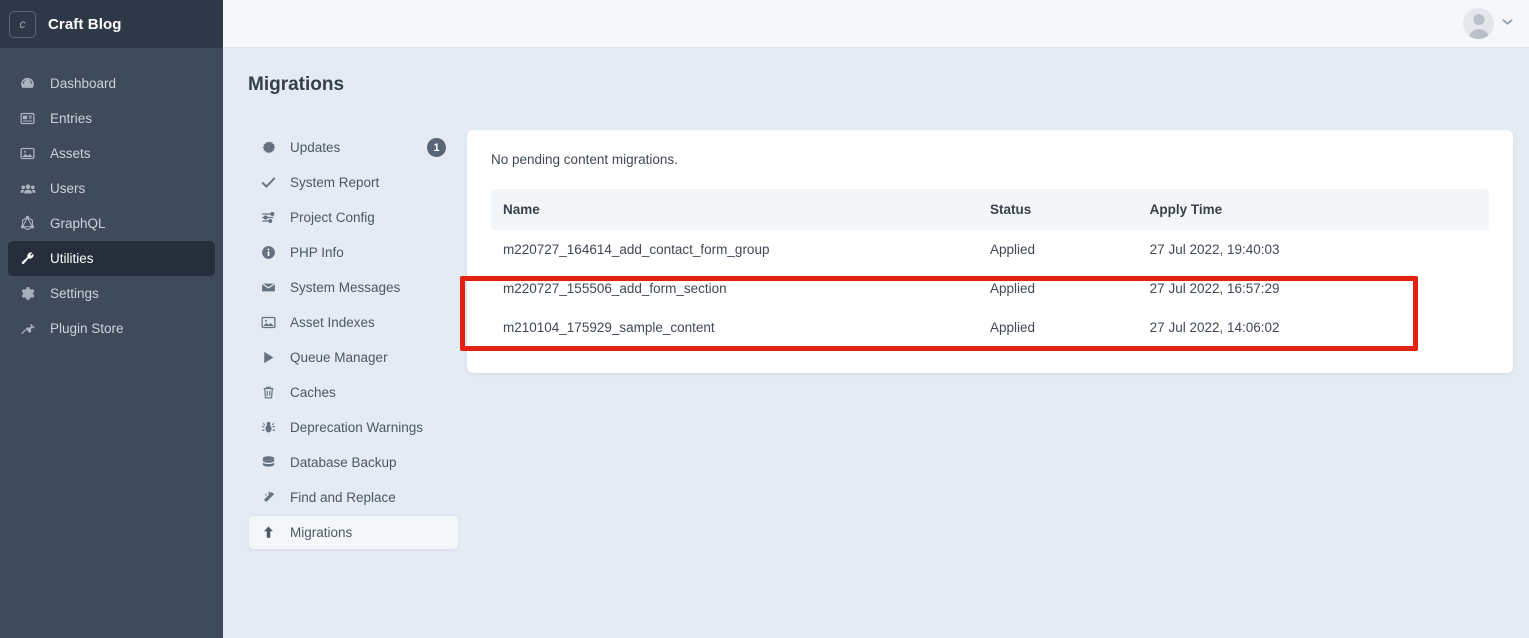 The height and width of the screenshot is (638, 1529). Describe the element at coordinates (876, 24) in the screenshot. I see `top-bar` at that location.